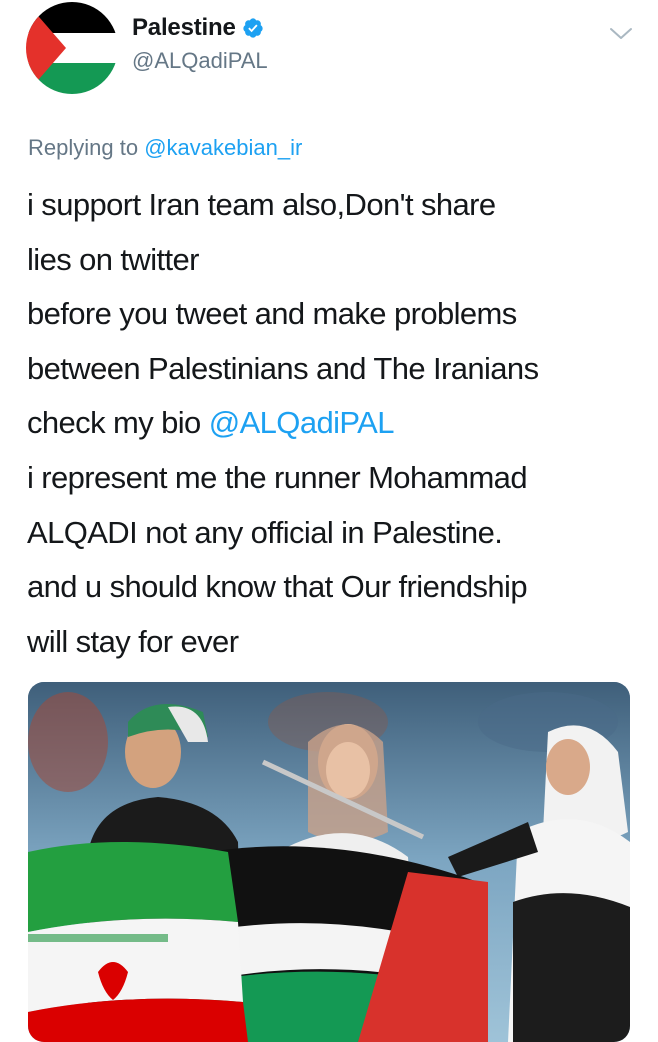 Image resolution: width=658 pixels, height=1042 pixels. Describe the element at coordinates (283, 368) in the screenshot. I see `tweet-line: between Palestinians and The Iranians` at that location.